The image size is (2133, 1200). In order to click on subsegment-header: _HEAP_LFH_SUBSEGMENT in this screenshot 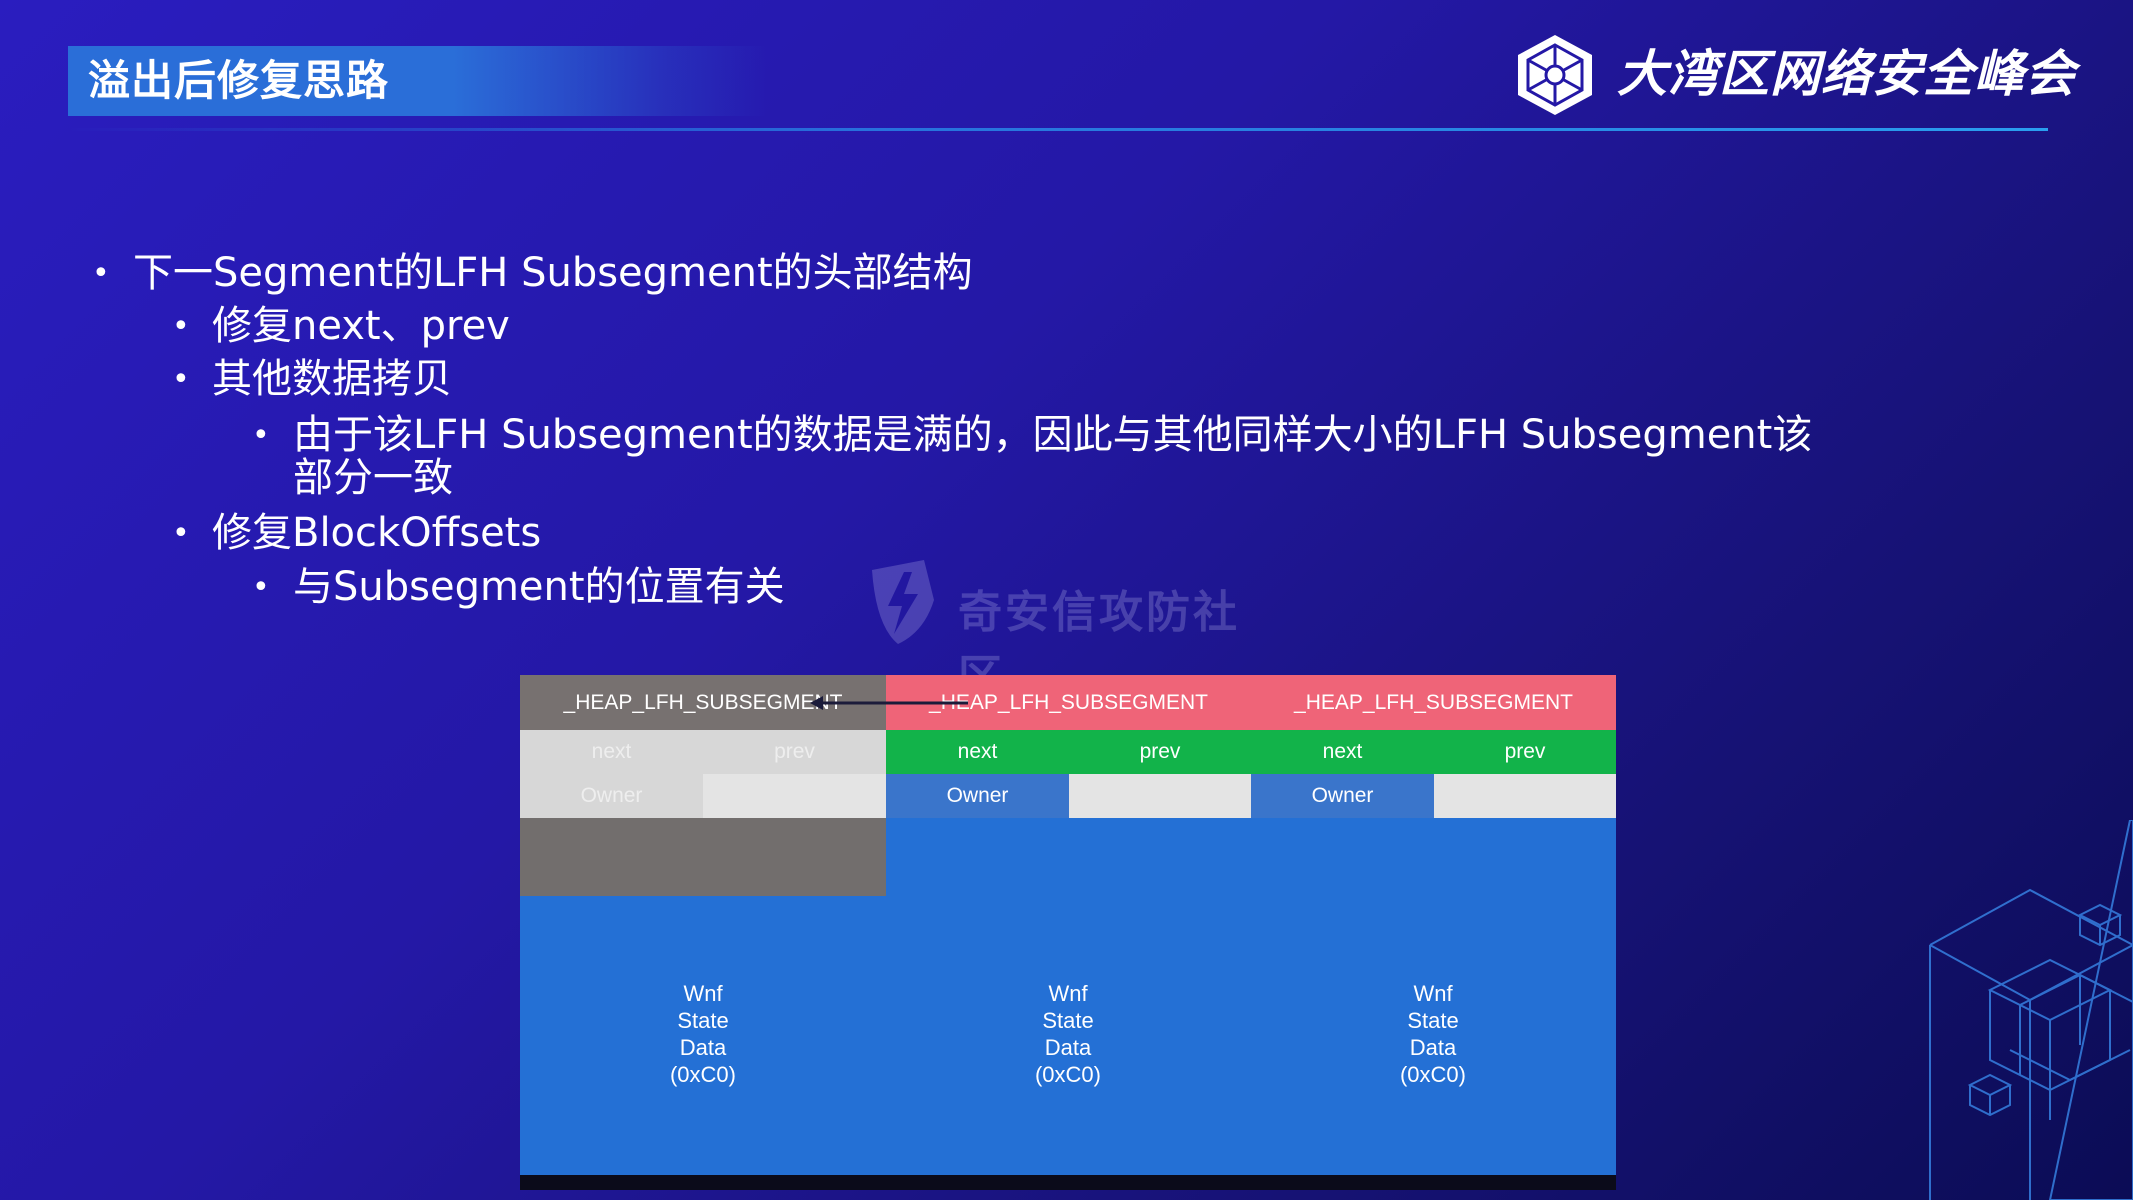, I will do `click(1433, 702)`.